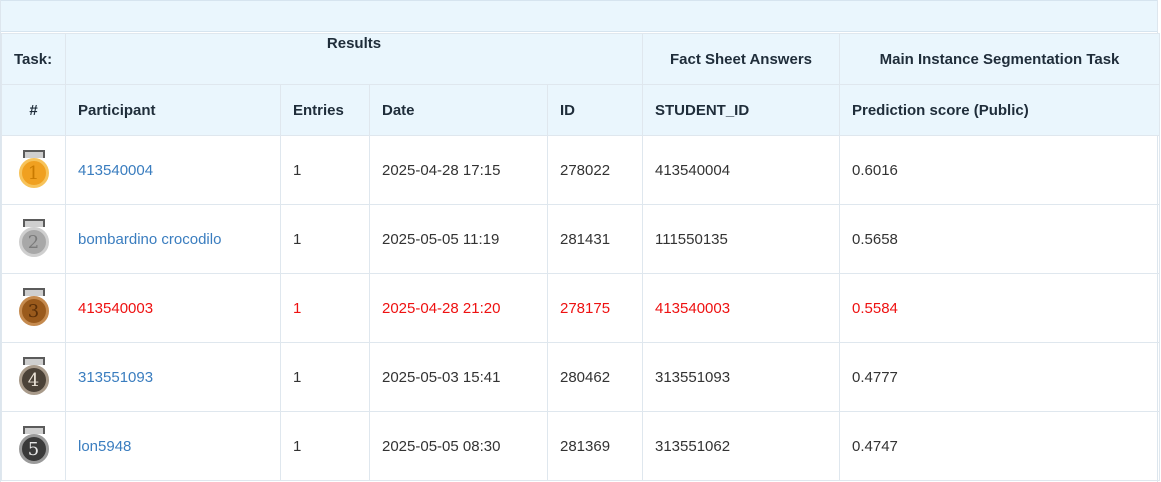  I want to click on medal-rank: 3, so click(33, 311).